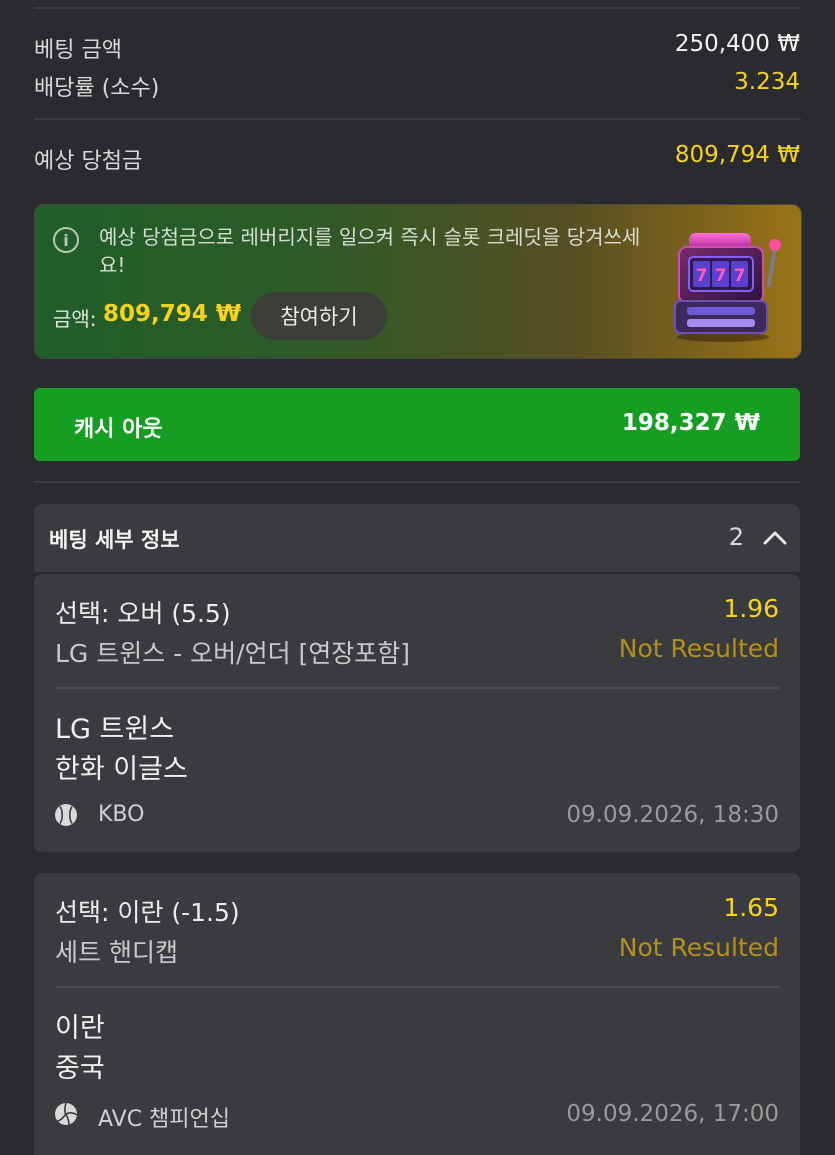  I want to click on bet-count: 2, so click(736, 537).